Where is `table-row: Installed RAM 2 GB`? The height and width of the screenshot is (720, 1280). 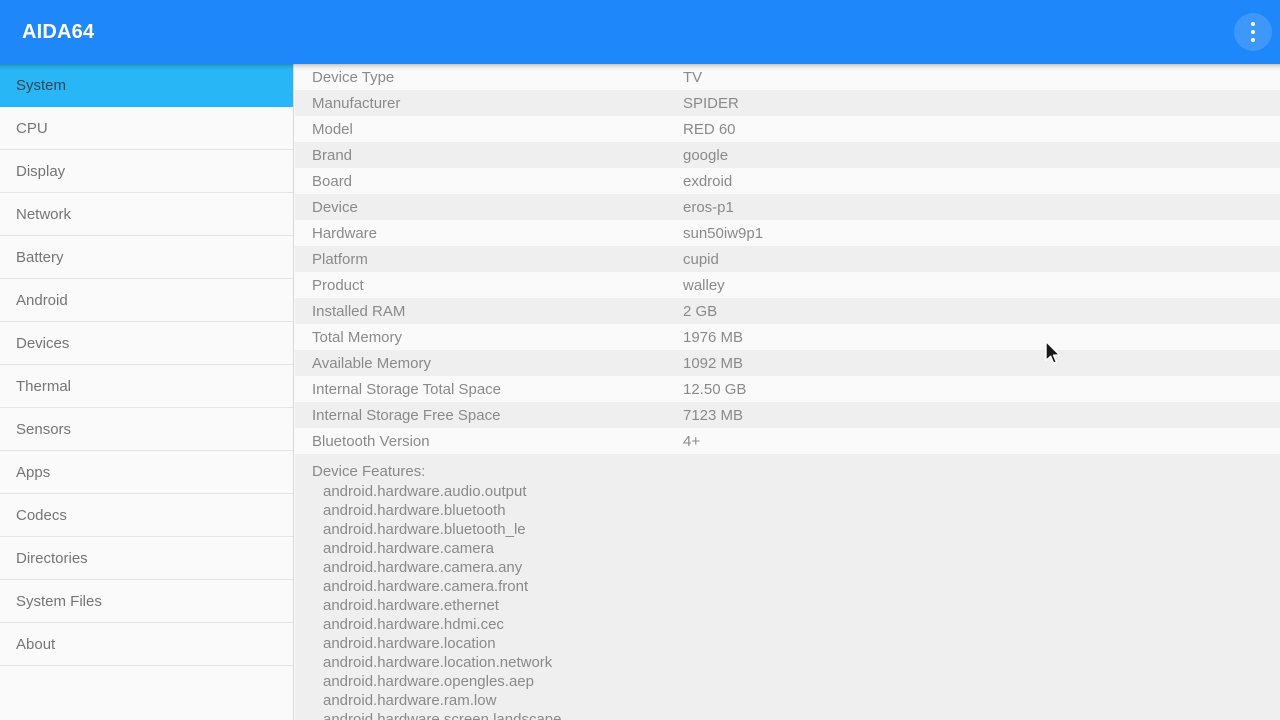
table-row: Installed RAM 2 GB is located at coordinates (787, 311).